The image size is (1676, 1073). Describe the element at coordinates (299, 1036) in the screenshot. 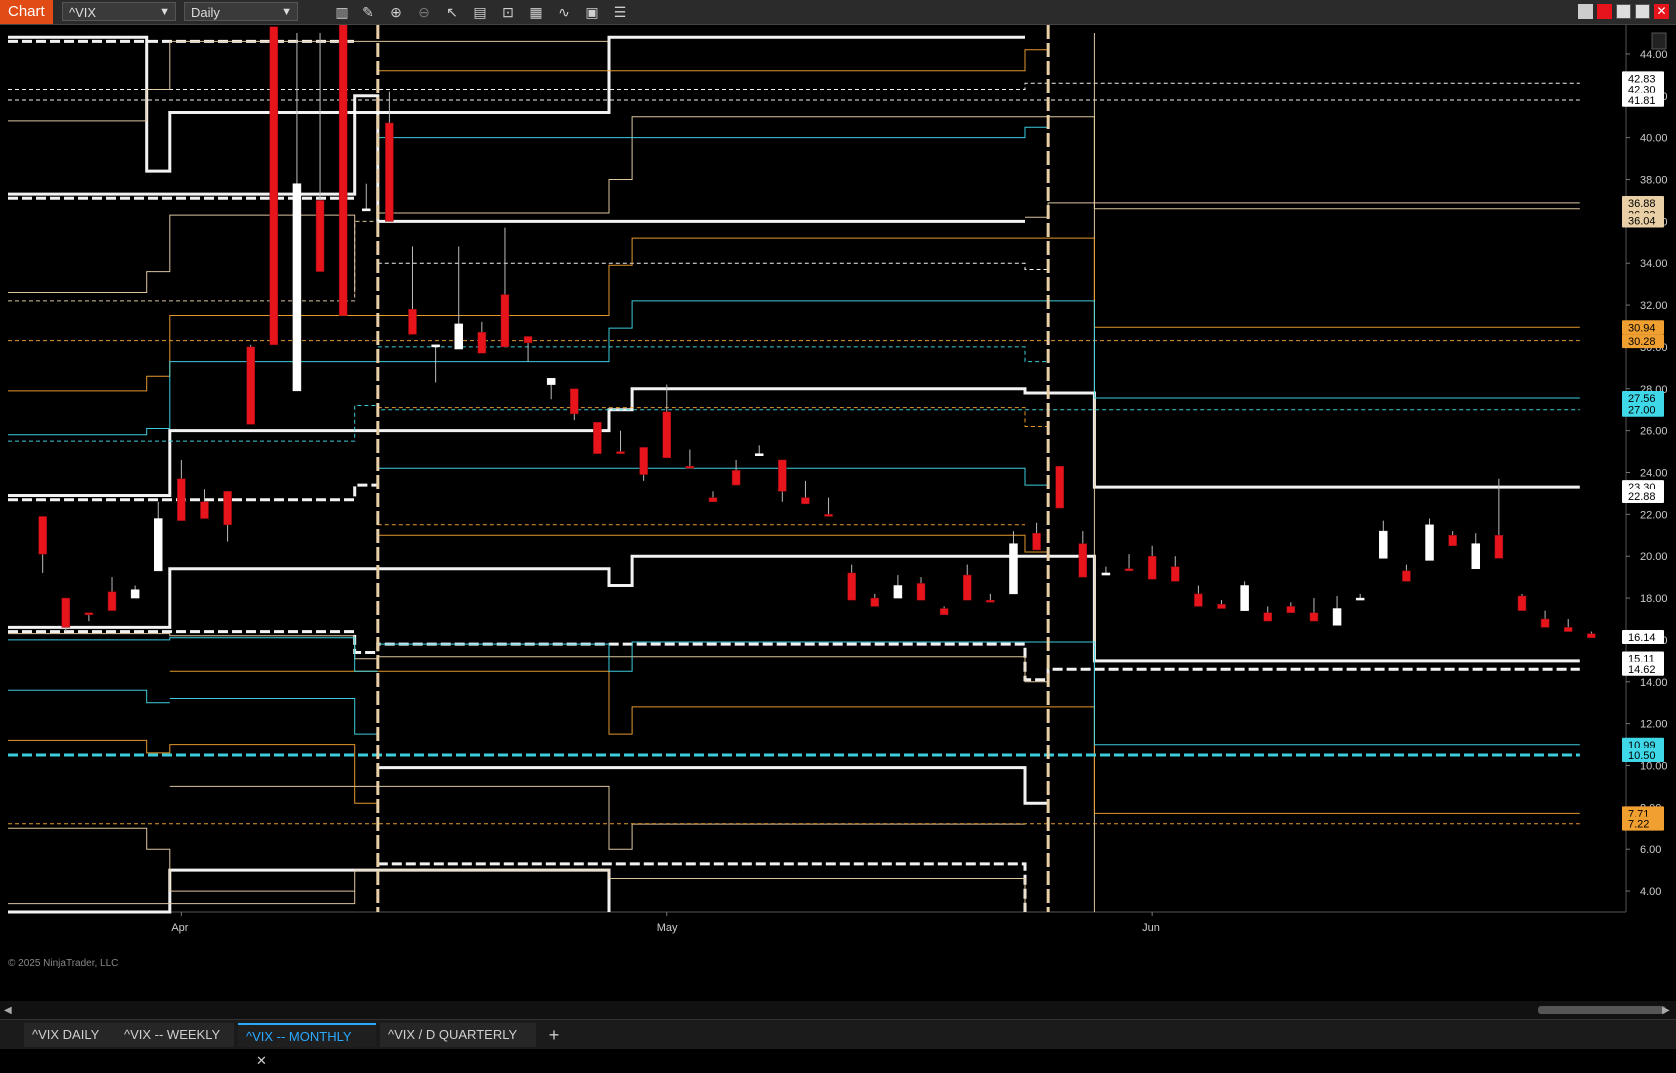

I see `tab-label: ^VIX -- MONTHLY` at that location.